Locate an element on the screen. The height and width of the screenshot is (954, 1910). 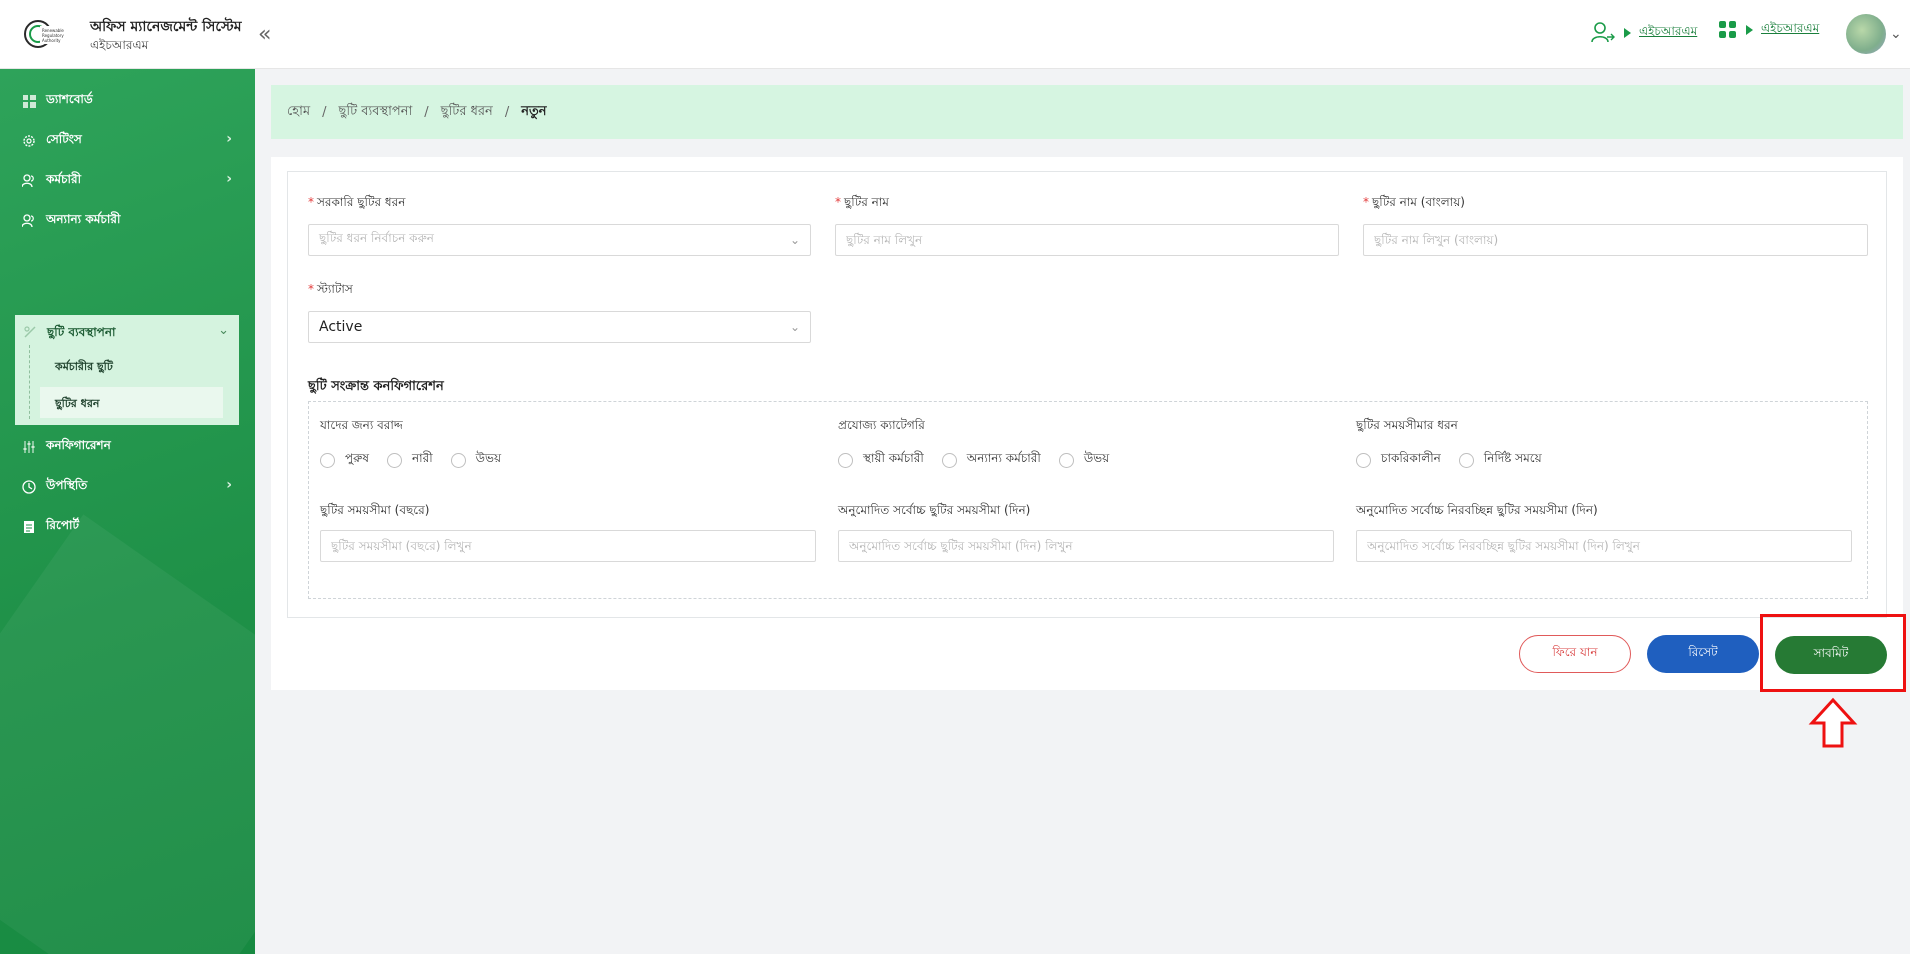
status-value: Active is located at coordinates (341, 327).